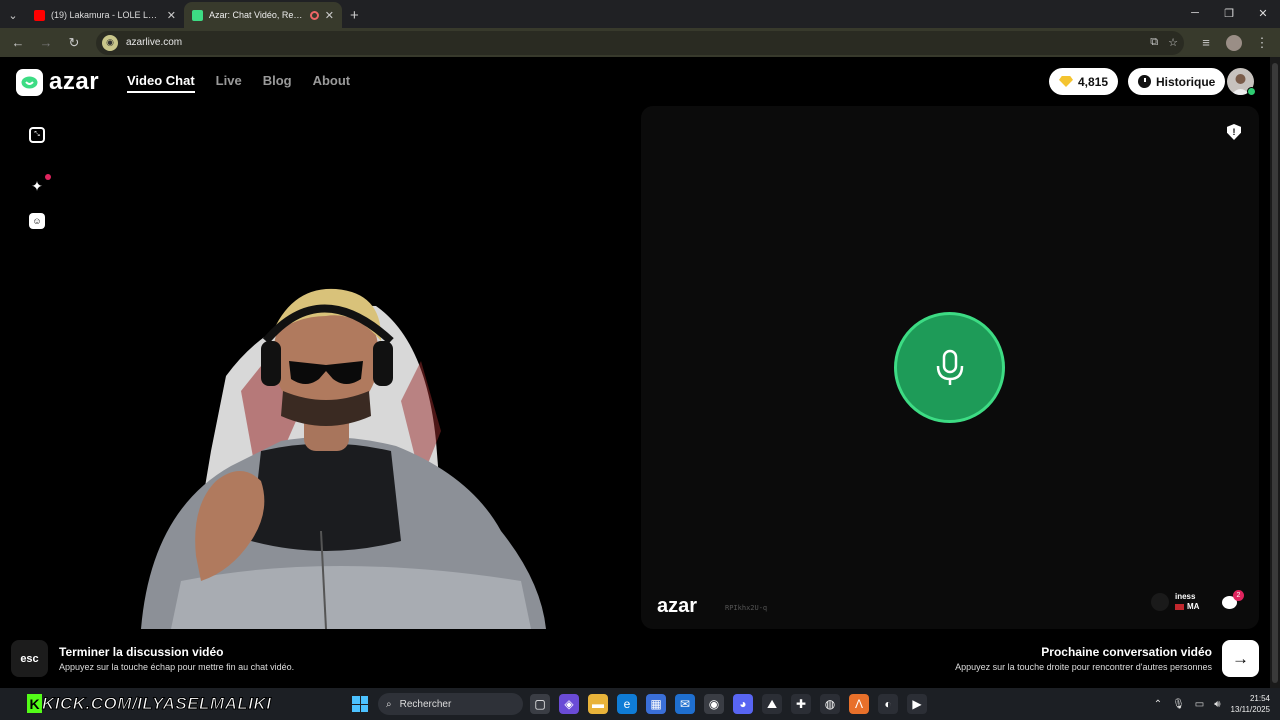 This screenshot has height=720, width=1280. I want to click on nav-about: About, so click(332, 83).